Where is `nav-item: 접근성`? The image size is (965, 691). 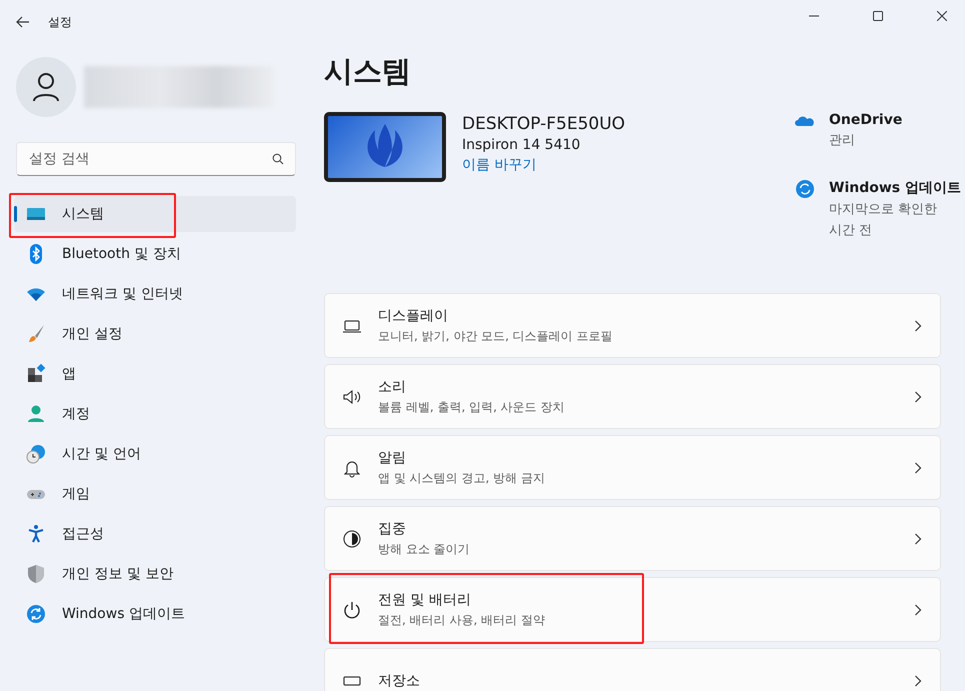
nav-item: 접근성 is located at coordinates (155, 534).